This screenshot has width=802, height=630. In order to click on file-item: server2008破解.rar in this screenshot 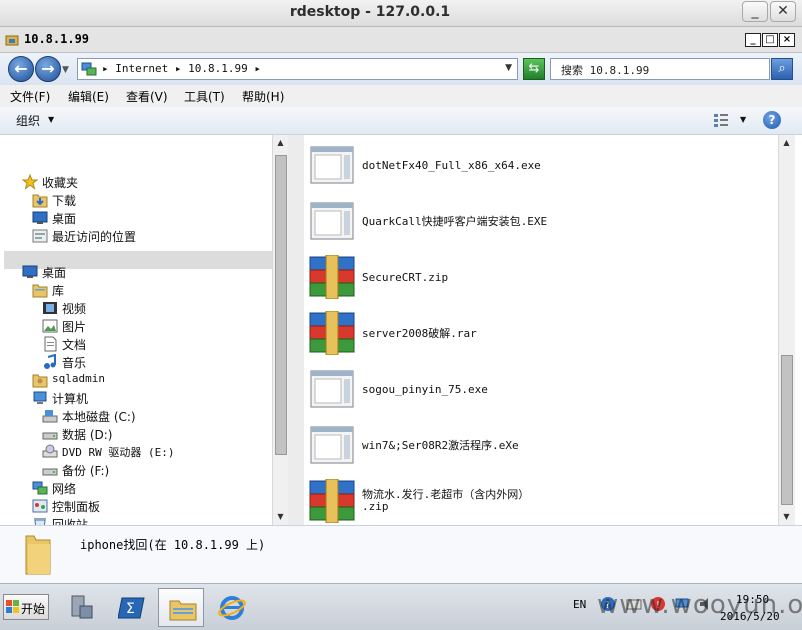, I will do `click(539, 333)`.